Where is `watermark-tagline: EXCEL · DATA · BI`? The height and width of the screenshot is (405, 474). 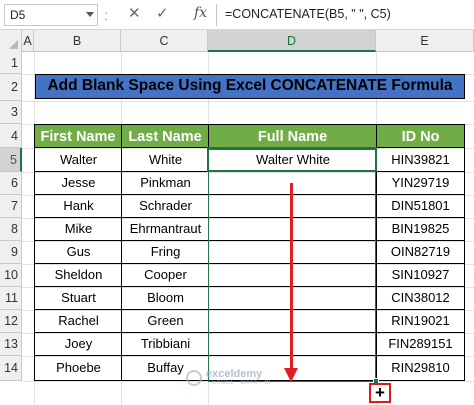 watermark-tagline: EXCEL · DATA · BI is located at coordinates (242, 383).